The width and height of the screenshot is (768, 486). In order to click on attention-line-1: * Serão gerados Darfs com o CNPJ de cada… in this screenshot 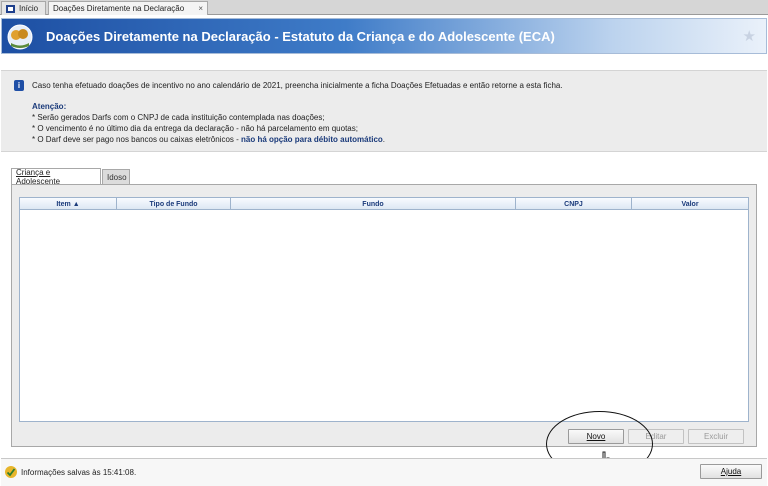, I will do `click(178, 117)`.